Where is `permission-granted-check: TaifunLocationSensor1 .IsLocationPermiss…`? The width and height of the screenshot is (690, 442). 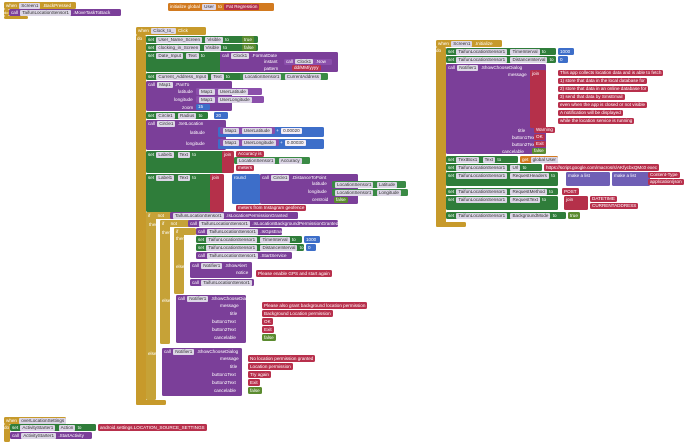
permission-granted-check: TaifunLocationSensor1 .IsLocationPermiss… is located at coordinates (234, 215).